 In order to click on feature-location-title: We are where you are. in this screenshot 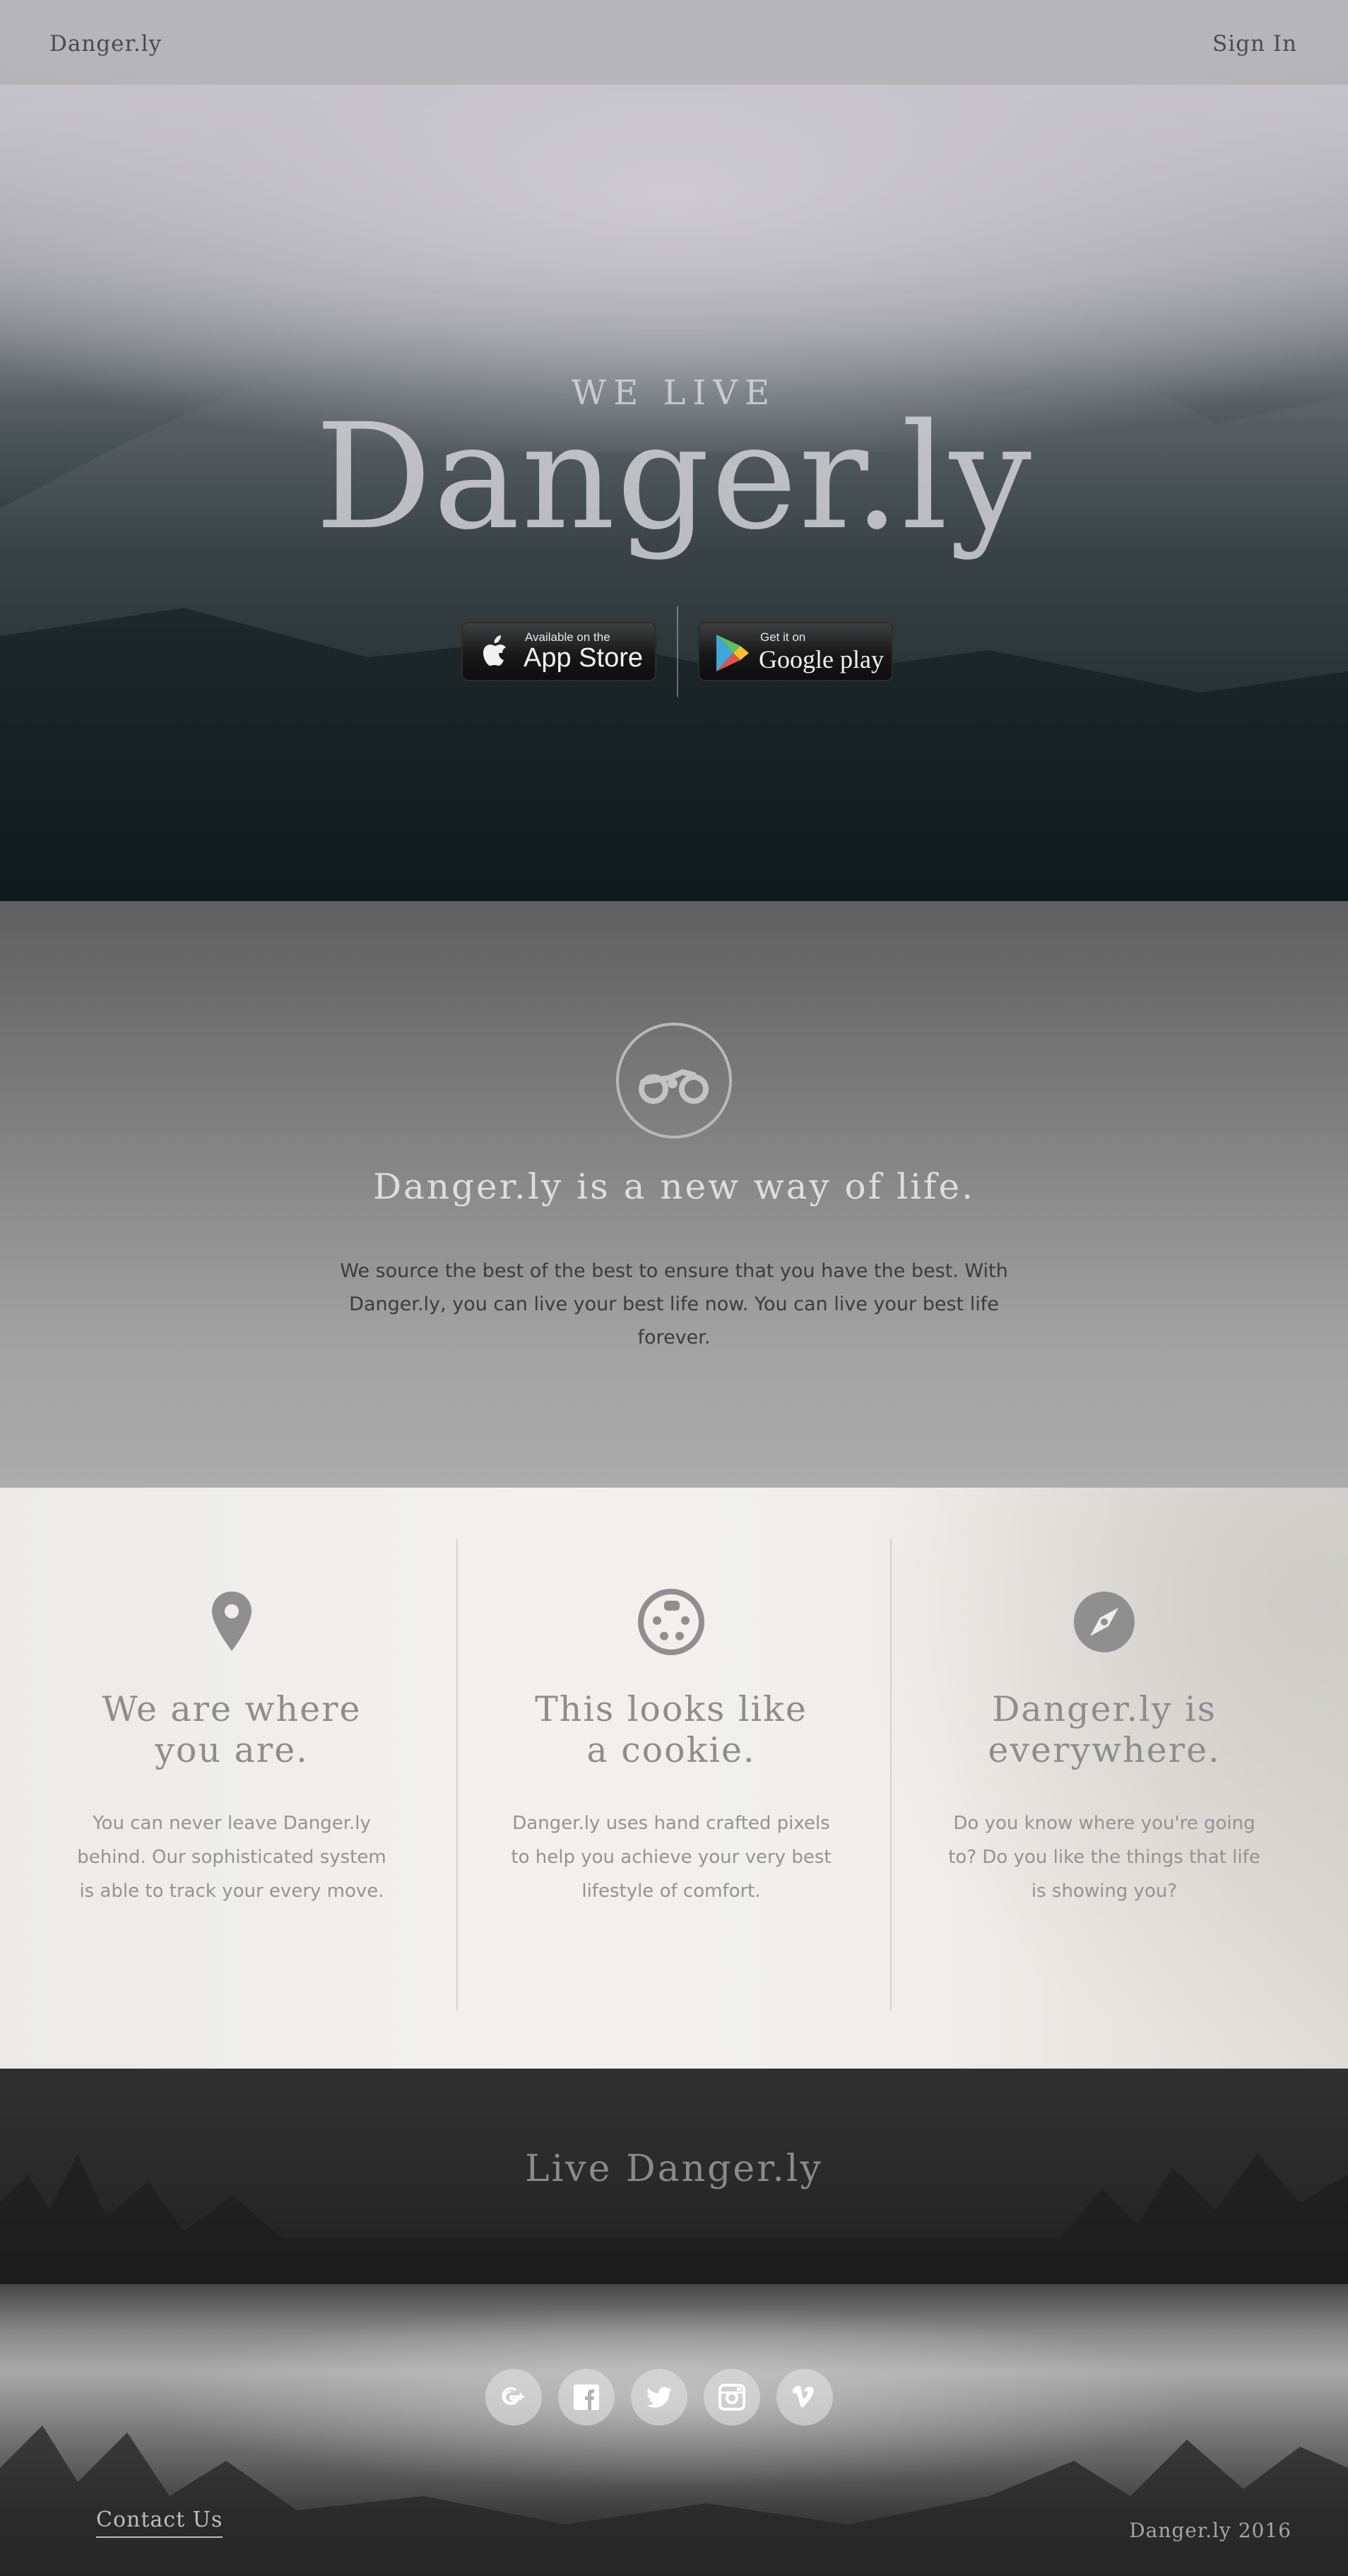, I will do `click(231, 1730)`.